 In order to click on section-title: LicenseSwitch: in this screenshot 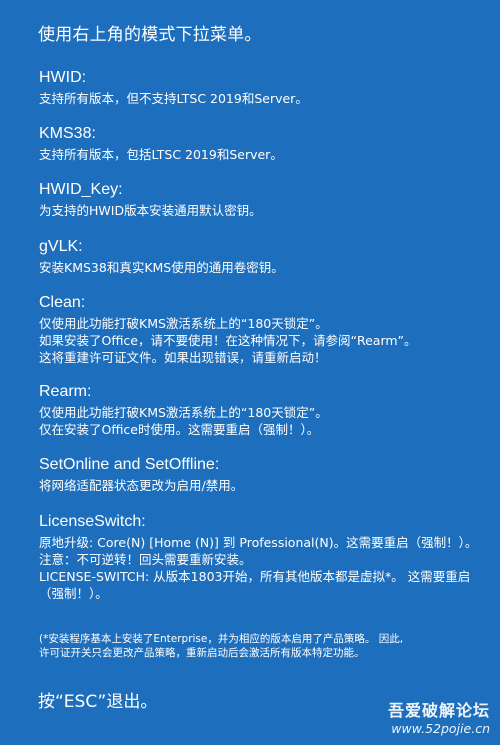, I will do `click(92, 521)`.